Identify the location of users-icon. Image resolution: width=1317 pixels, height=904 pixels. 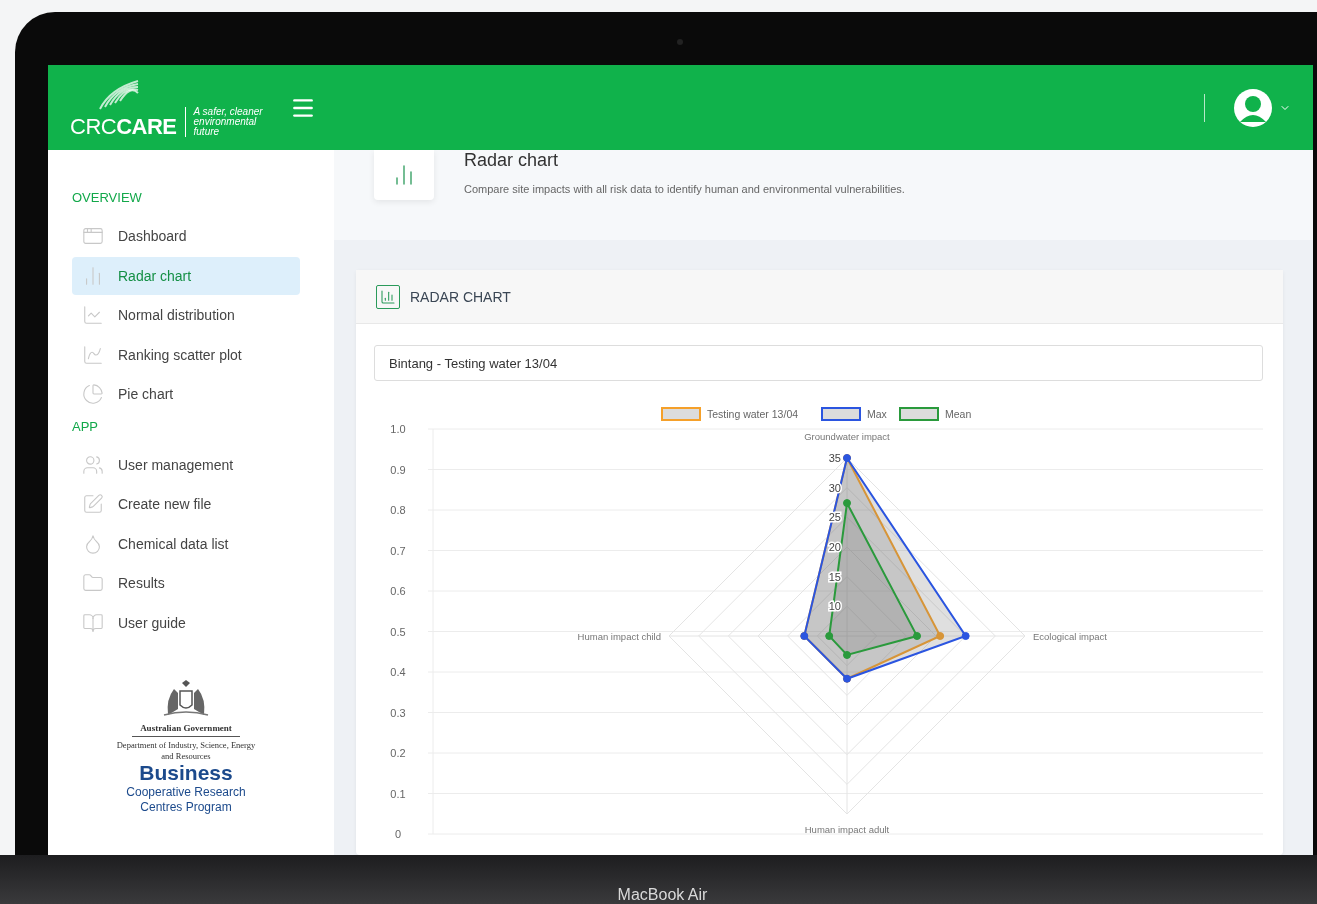
(93, 464).